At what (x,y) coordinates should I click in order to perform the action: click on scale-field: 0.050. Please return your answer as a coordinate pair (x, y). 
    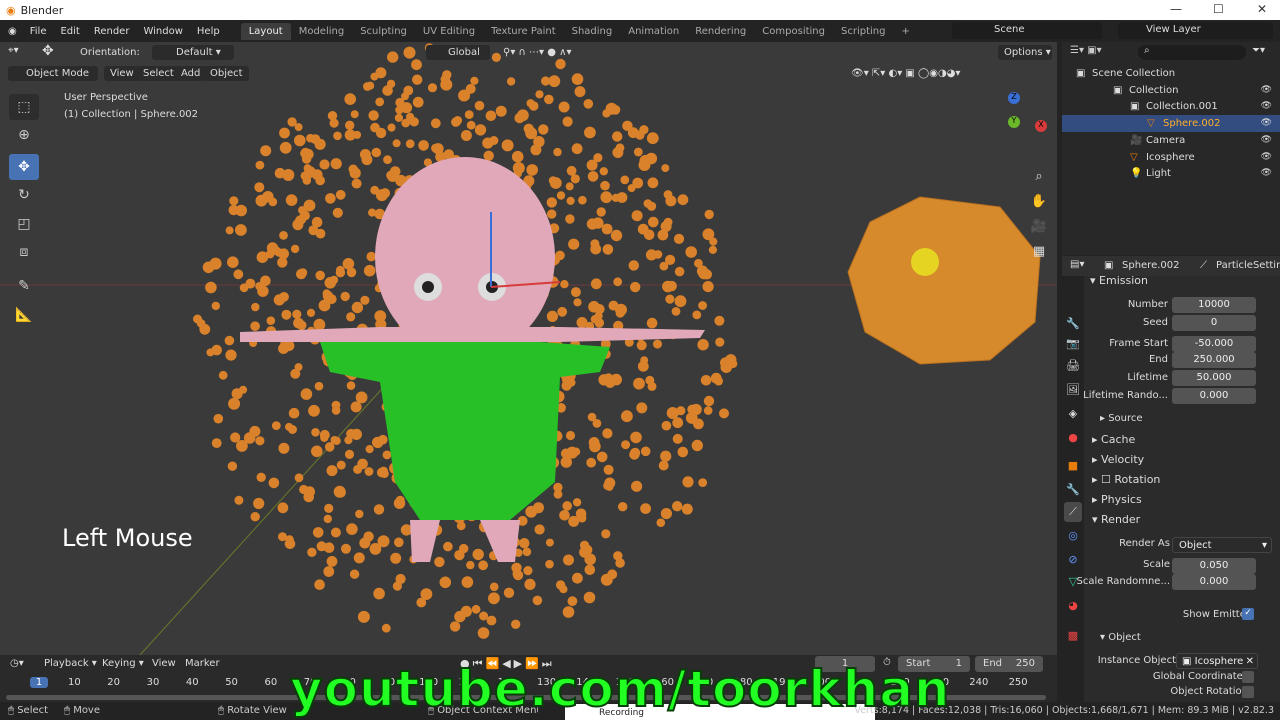
    Looking at the image, I should click on (1214, 566).